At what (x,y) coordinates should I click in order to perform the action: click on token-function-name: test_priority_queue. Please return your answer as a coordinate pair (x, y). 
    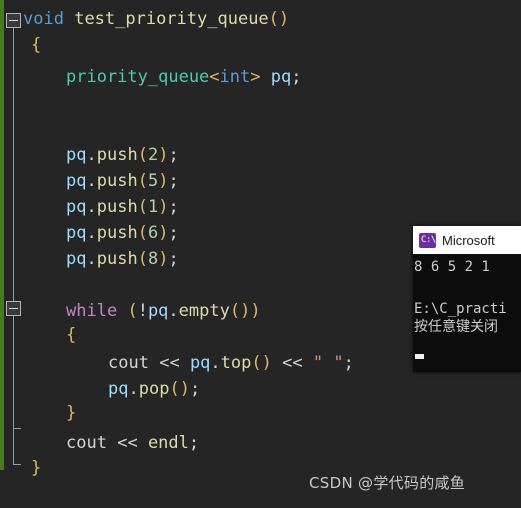
    Looking at the image, I should click on (171, 19).